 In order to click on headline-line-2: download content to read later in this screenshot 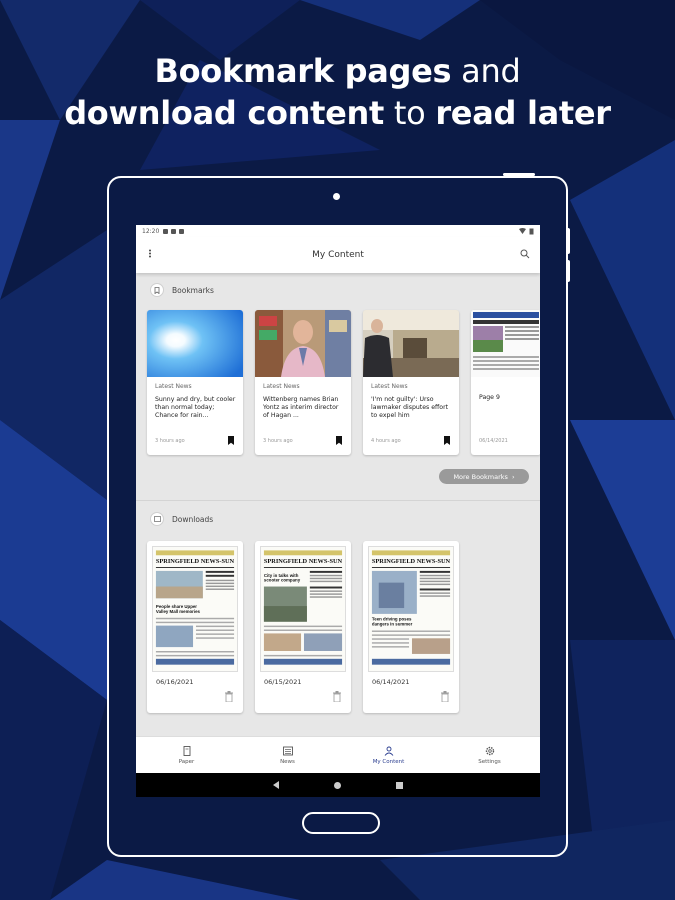, I will do `click(337, 113)`.